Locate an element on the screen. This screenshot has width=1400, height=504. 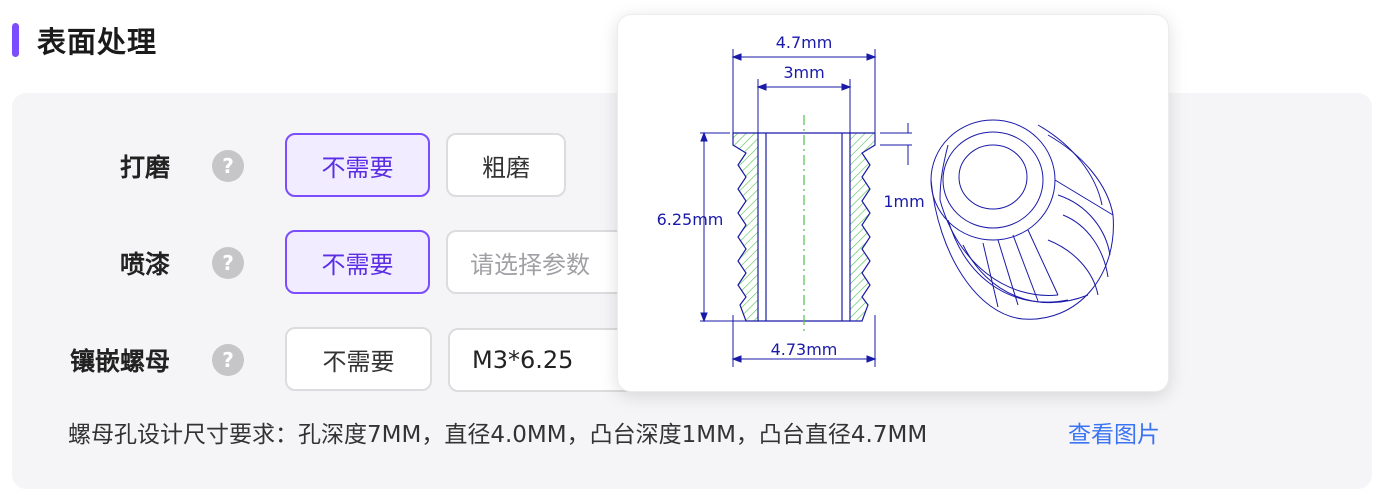
row-insert-nut: 镶嵌螺母 is located at coordinates (85, 360).